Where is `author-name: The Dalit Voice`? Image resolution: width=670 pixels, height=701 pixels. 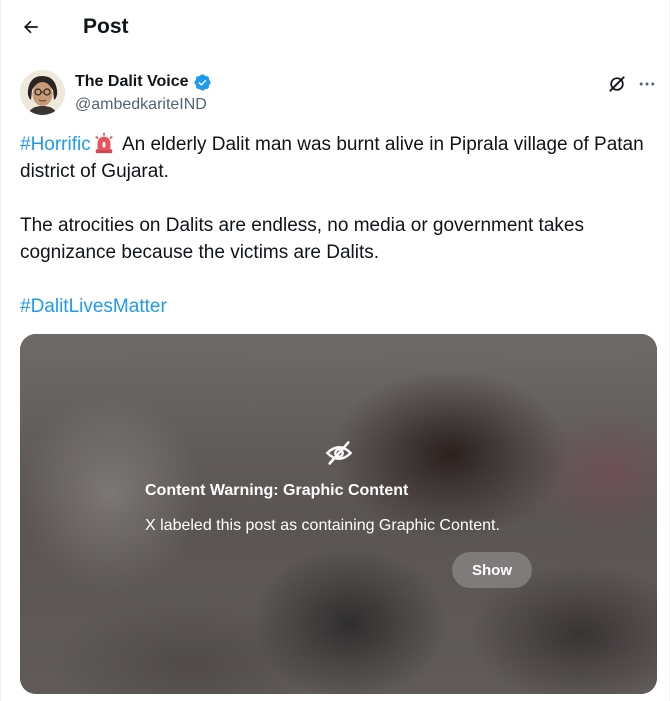 author-name: The Dalit Voice is located at coordinates (143, 82).